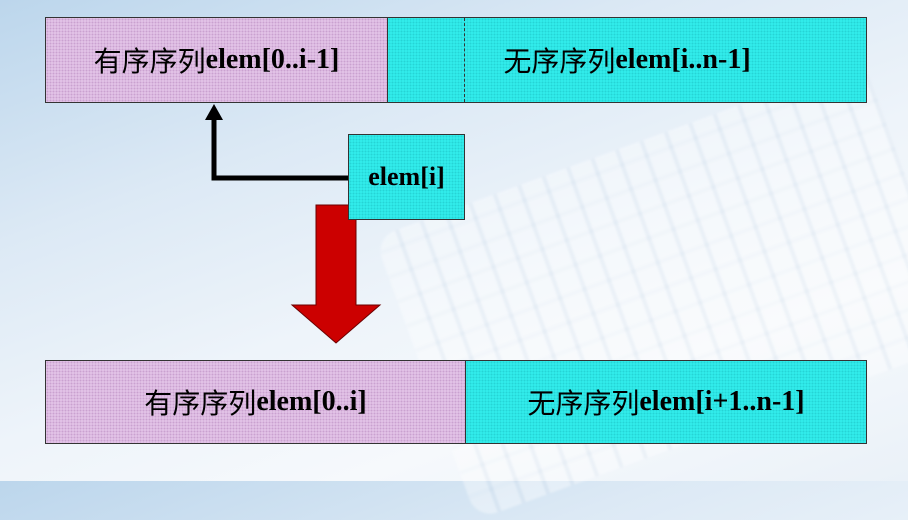 The height and width of the screenshot is (520, 908). I want to click on top-sorted-sequence: 有序序列 elem[0..i-1], so click(216, 60).